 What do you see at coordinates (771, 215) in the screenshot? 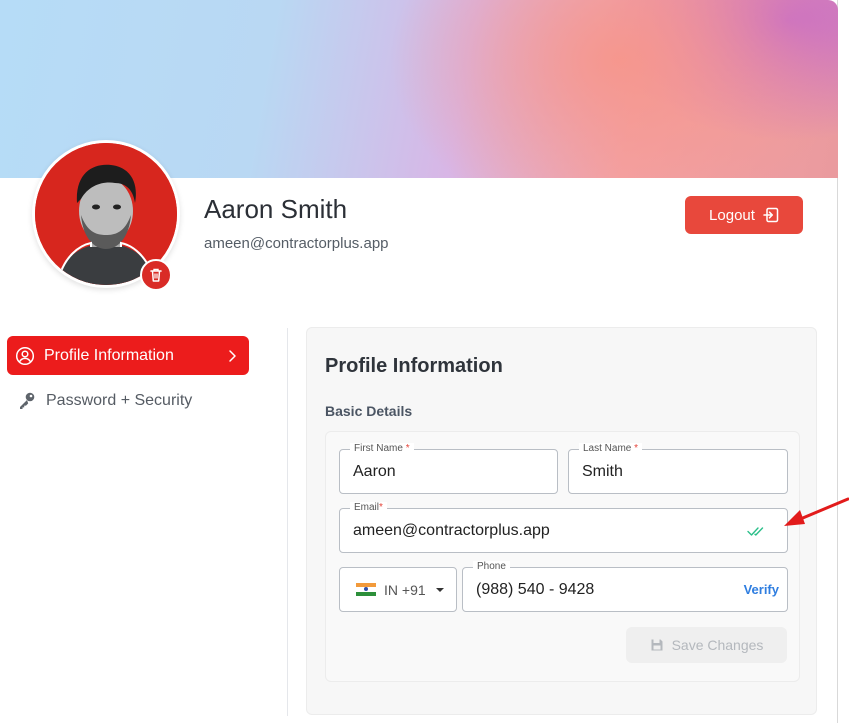
I see `logout-icon` at bounding box center [771, 215].